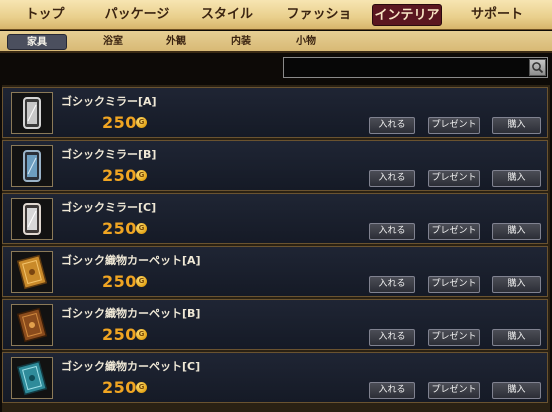 The width and height of the screenshot is (552, 412). Describe the element at coordinates (275, 165) in the screenshot. I see `list-item: ゴシックミラー[B] 250 G 入れる プレゼント 購入` at that location.